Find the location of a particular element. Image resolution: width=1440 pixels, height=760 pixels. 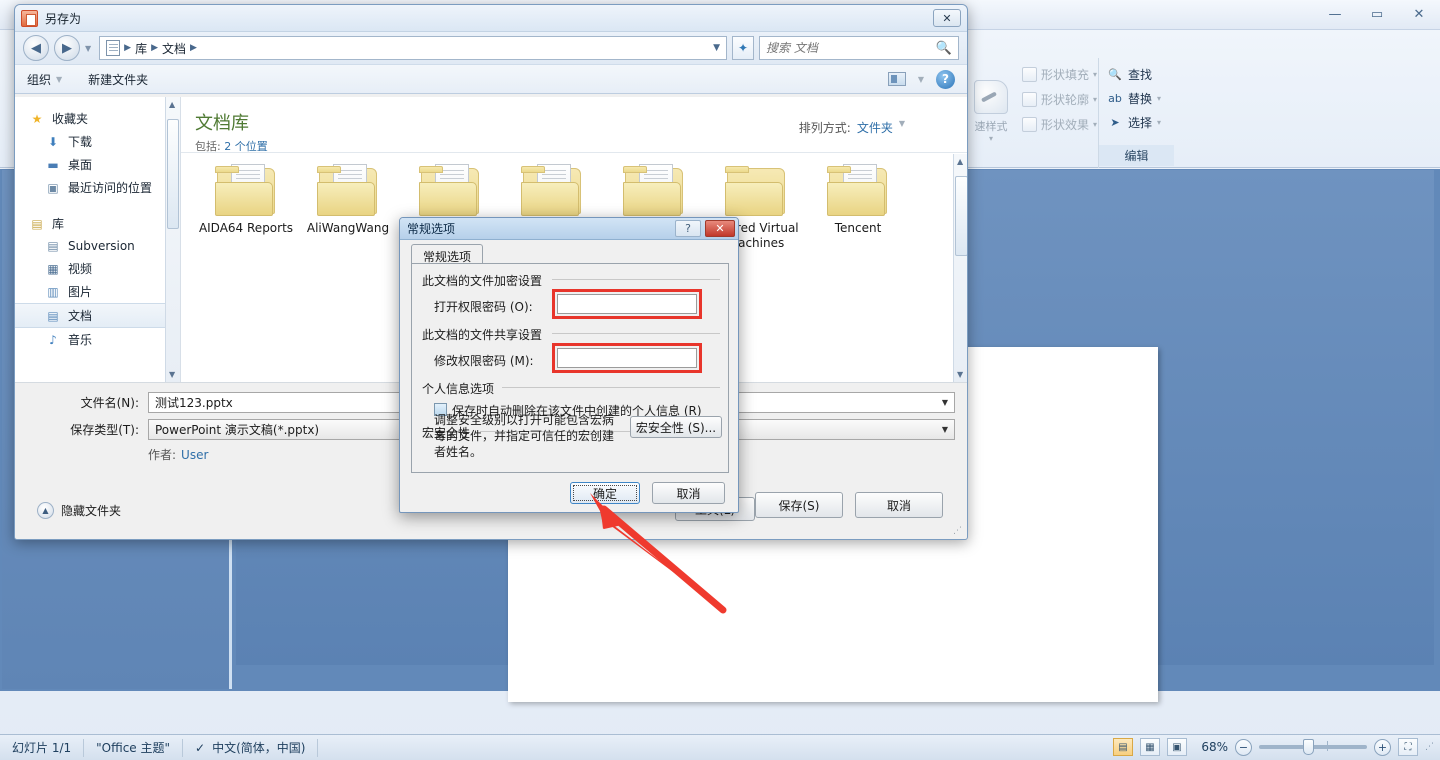

library-location-count: 2 个位置 is located at coordinates (246, 146).